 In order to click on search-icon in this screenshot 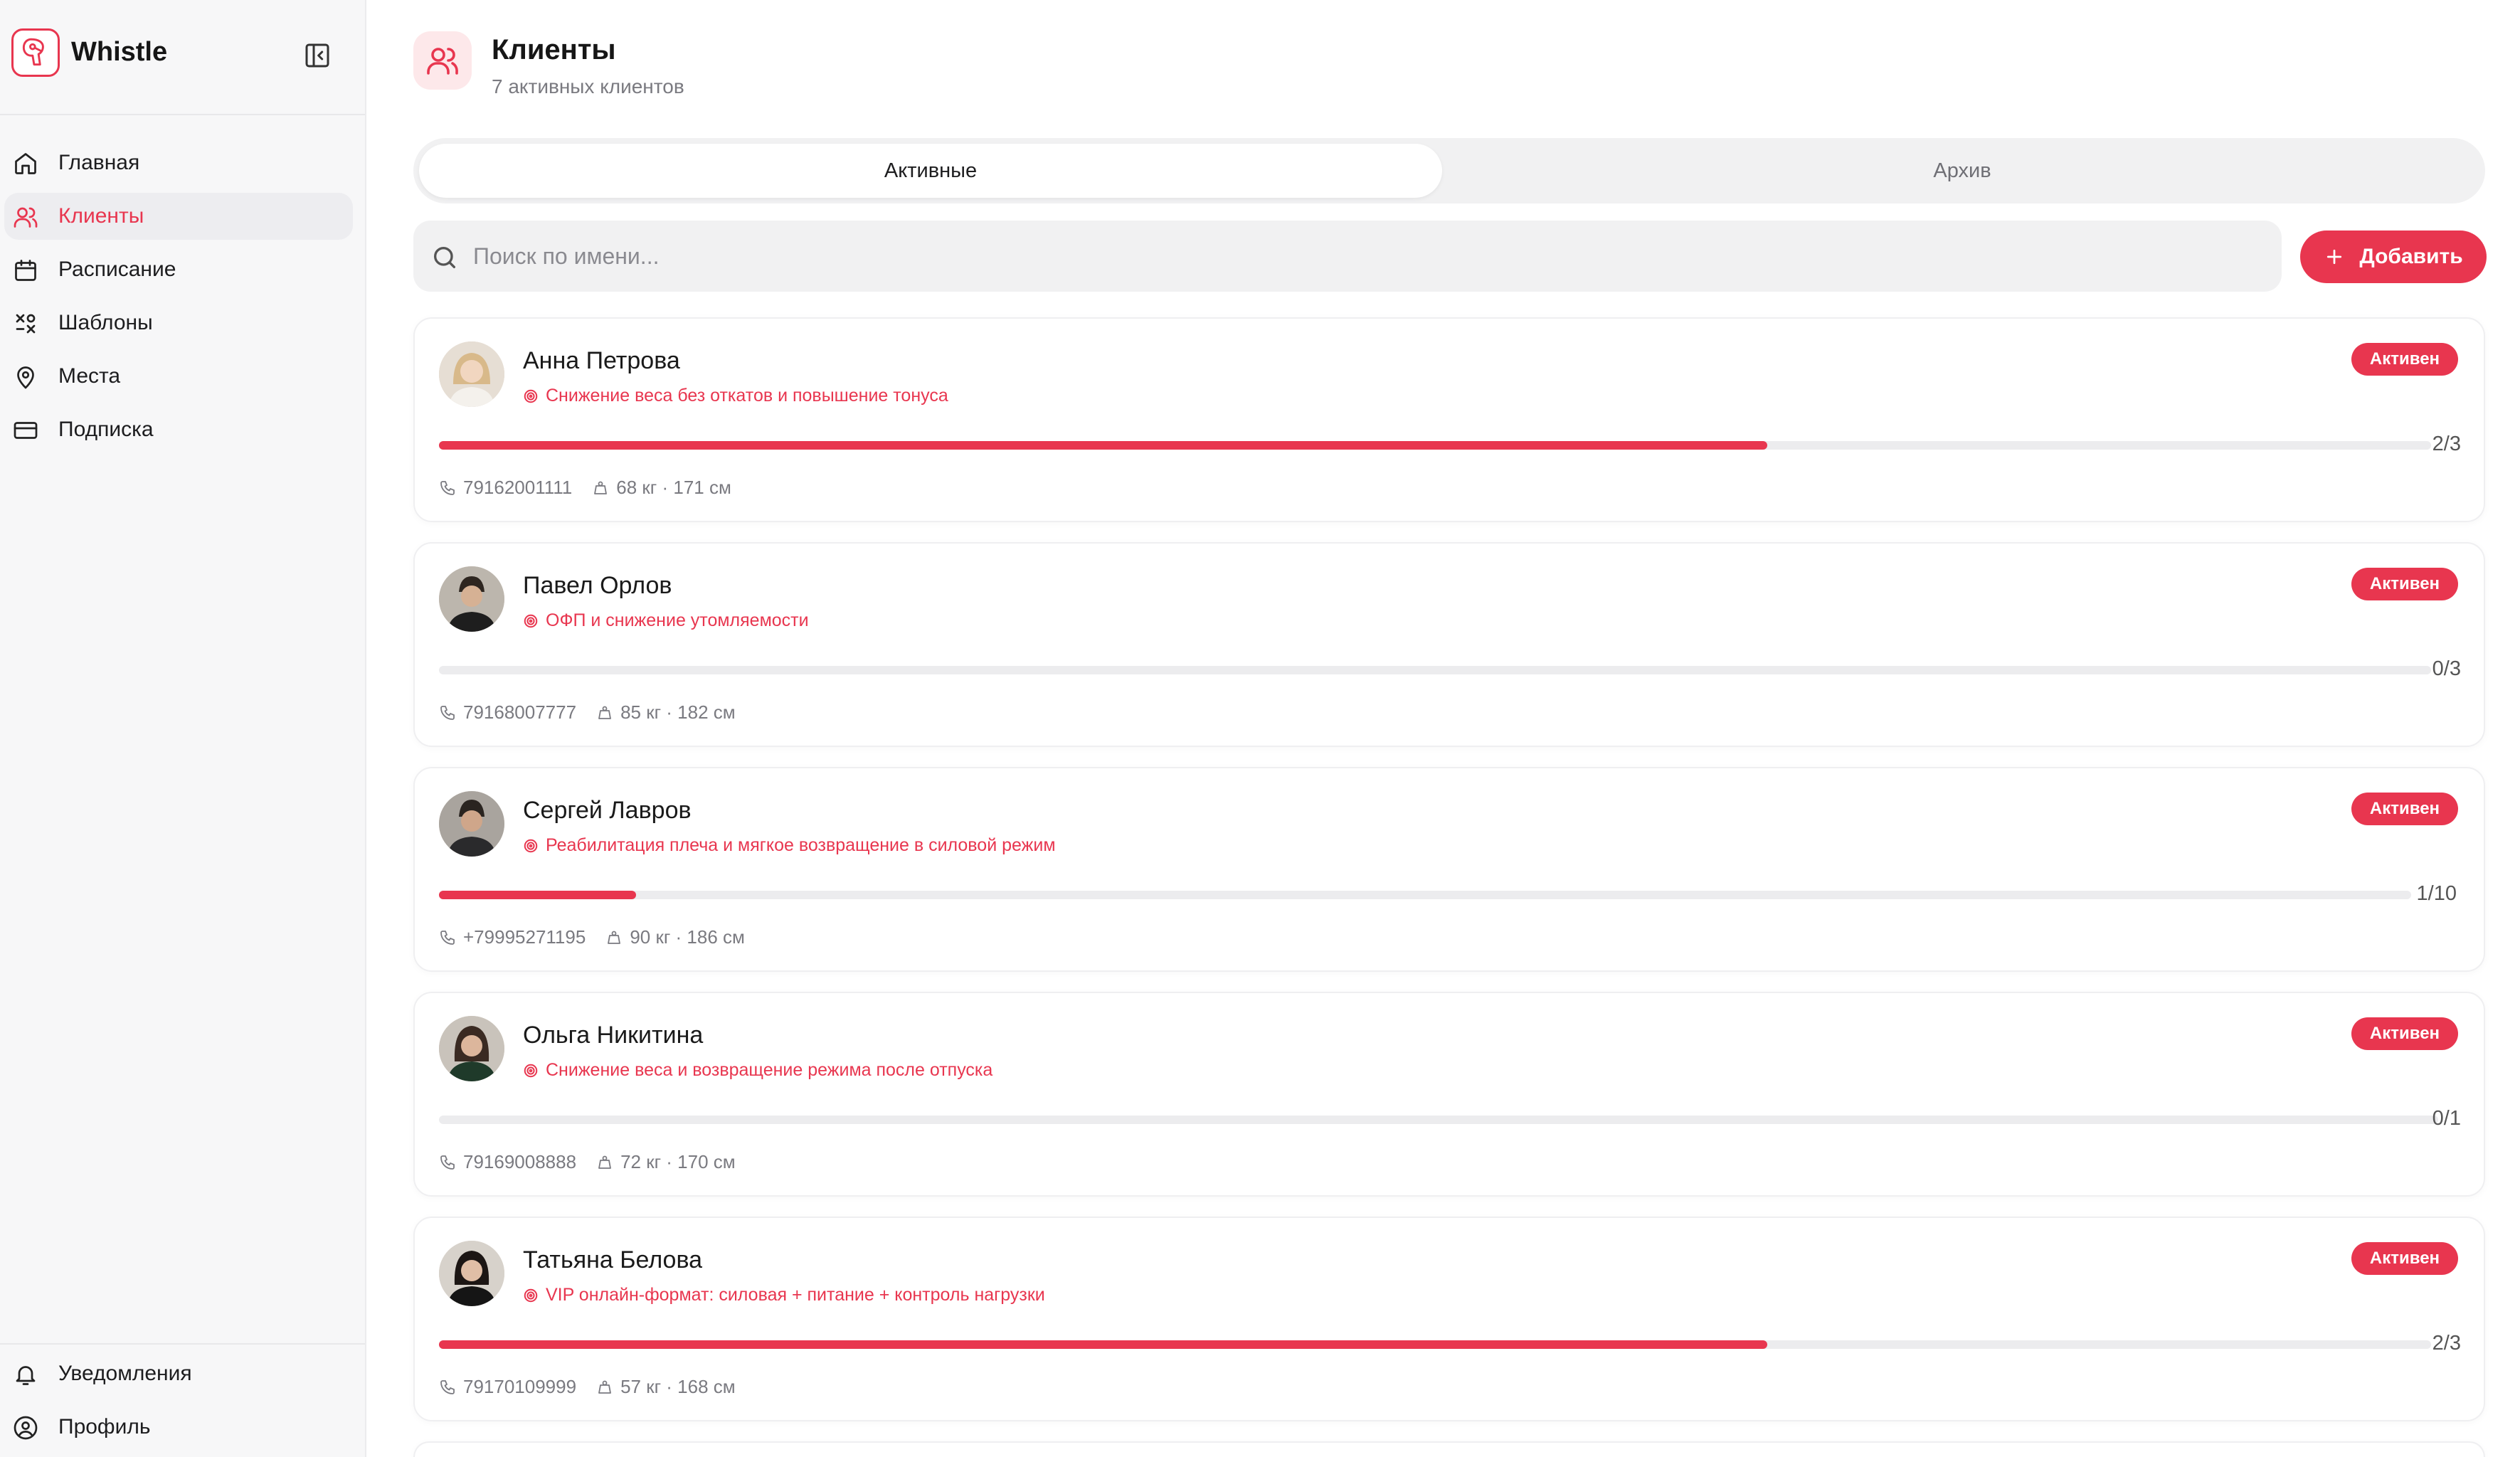, I will do `click(444, 257)`.